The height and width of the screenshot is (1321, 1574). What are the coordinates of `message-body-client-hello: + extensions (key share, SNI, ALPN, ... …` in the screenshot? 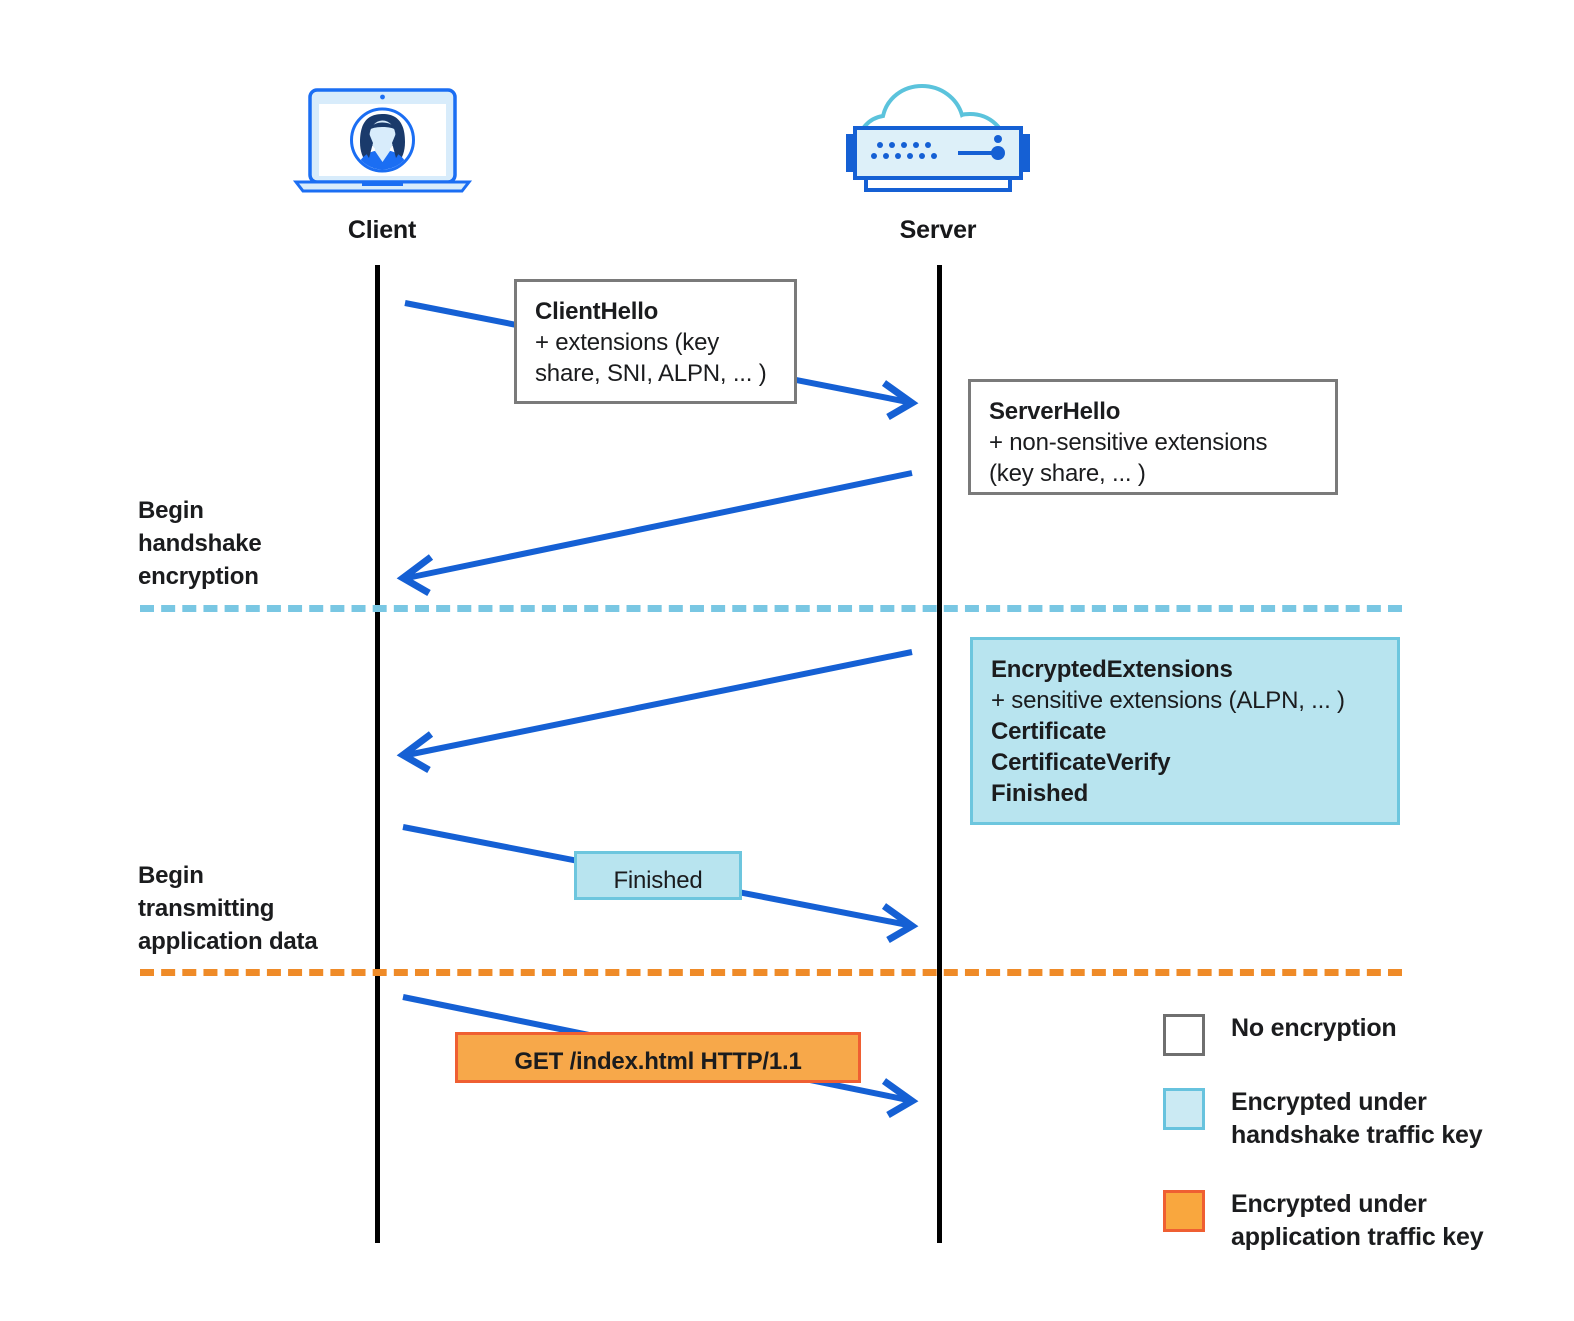 It's located at (651, 358).